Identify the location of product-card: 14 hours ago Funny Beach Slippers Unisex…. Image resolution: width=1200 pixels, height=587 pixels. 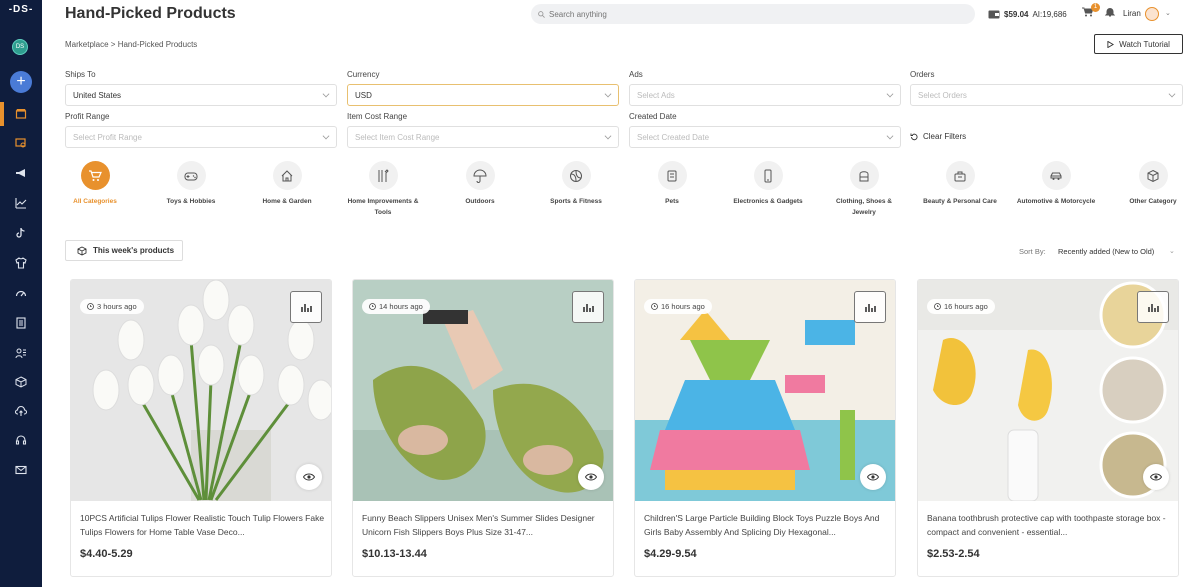
(483, 428).